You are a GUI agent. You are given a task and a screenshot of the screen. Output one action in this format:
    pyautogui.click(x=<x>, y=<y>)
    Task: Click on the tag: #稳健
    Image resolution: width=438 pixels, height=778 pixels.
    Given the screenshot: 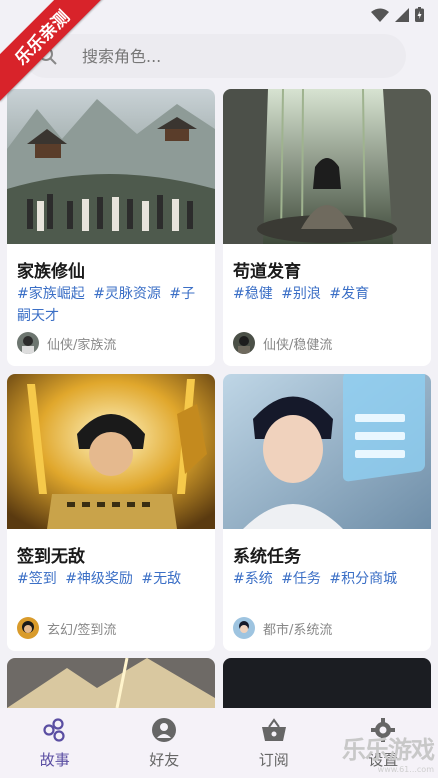 What is the action you would take?
    pyautogui.click(x=253, y=294)
    